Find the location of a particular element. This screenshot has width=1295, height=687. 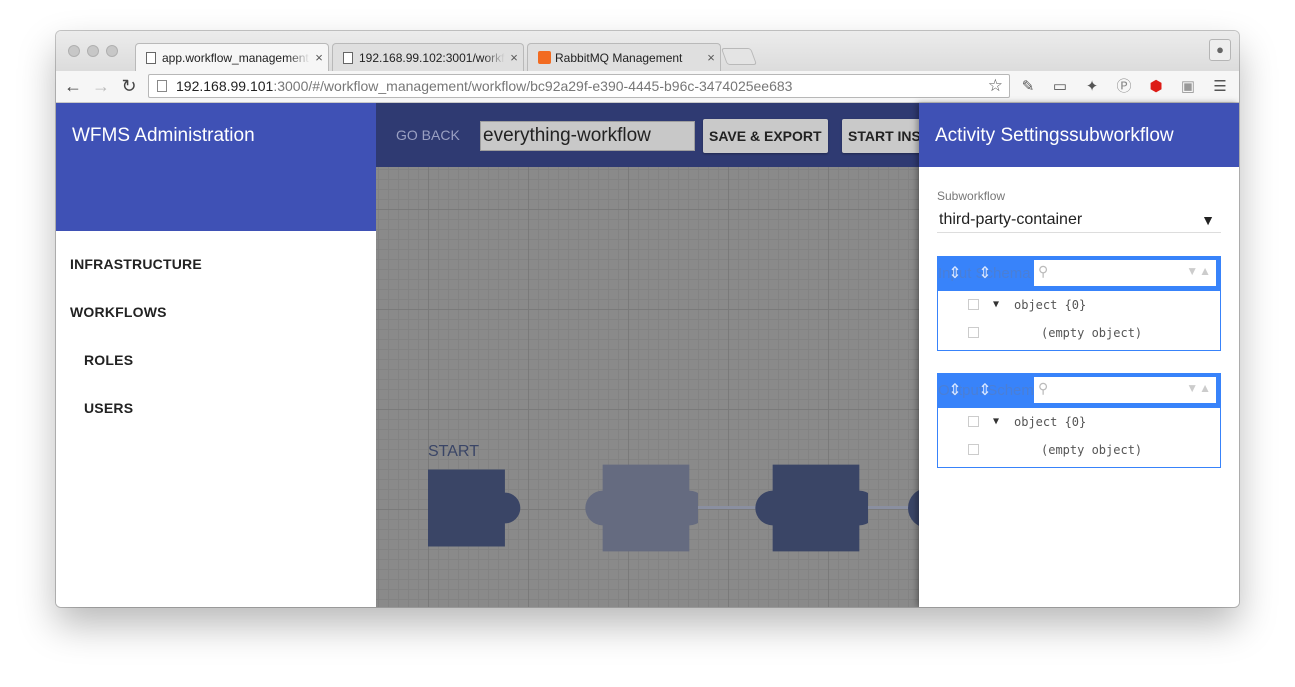

sidebar-item-workflows: WORKFLOWS is located at coordinates (118, 312).